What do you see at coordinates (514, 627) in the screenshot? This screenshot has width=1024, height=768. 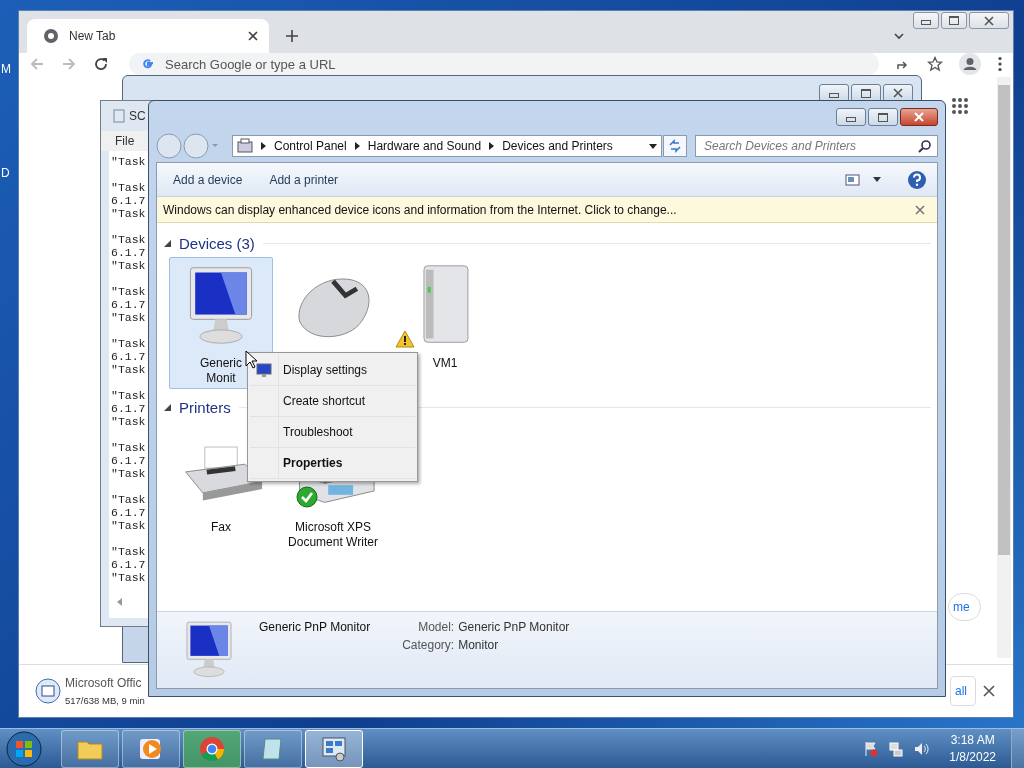 I see `property-value: Generic PnP Monitor` at bounding box center [514, 627].